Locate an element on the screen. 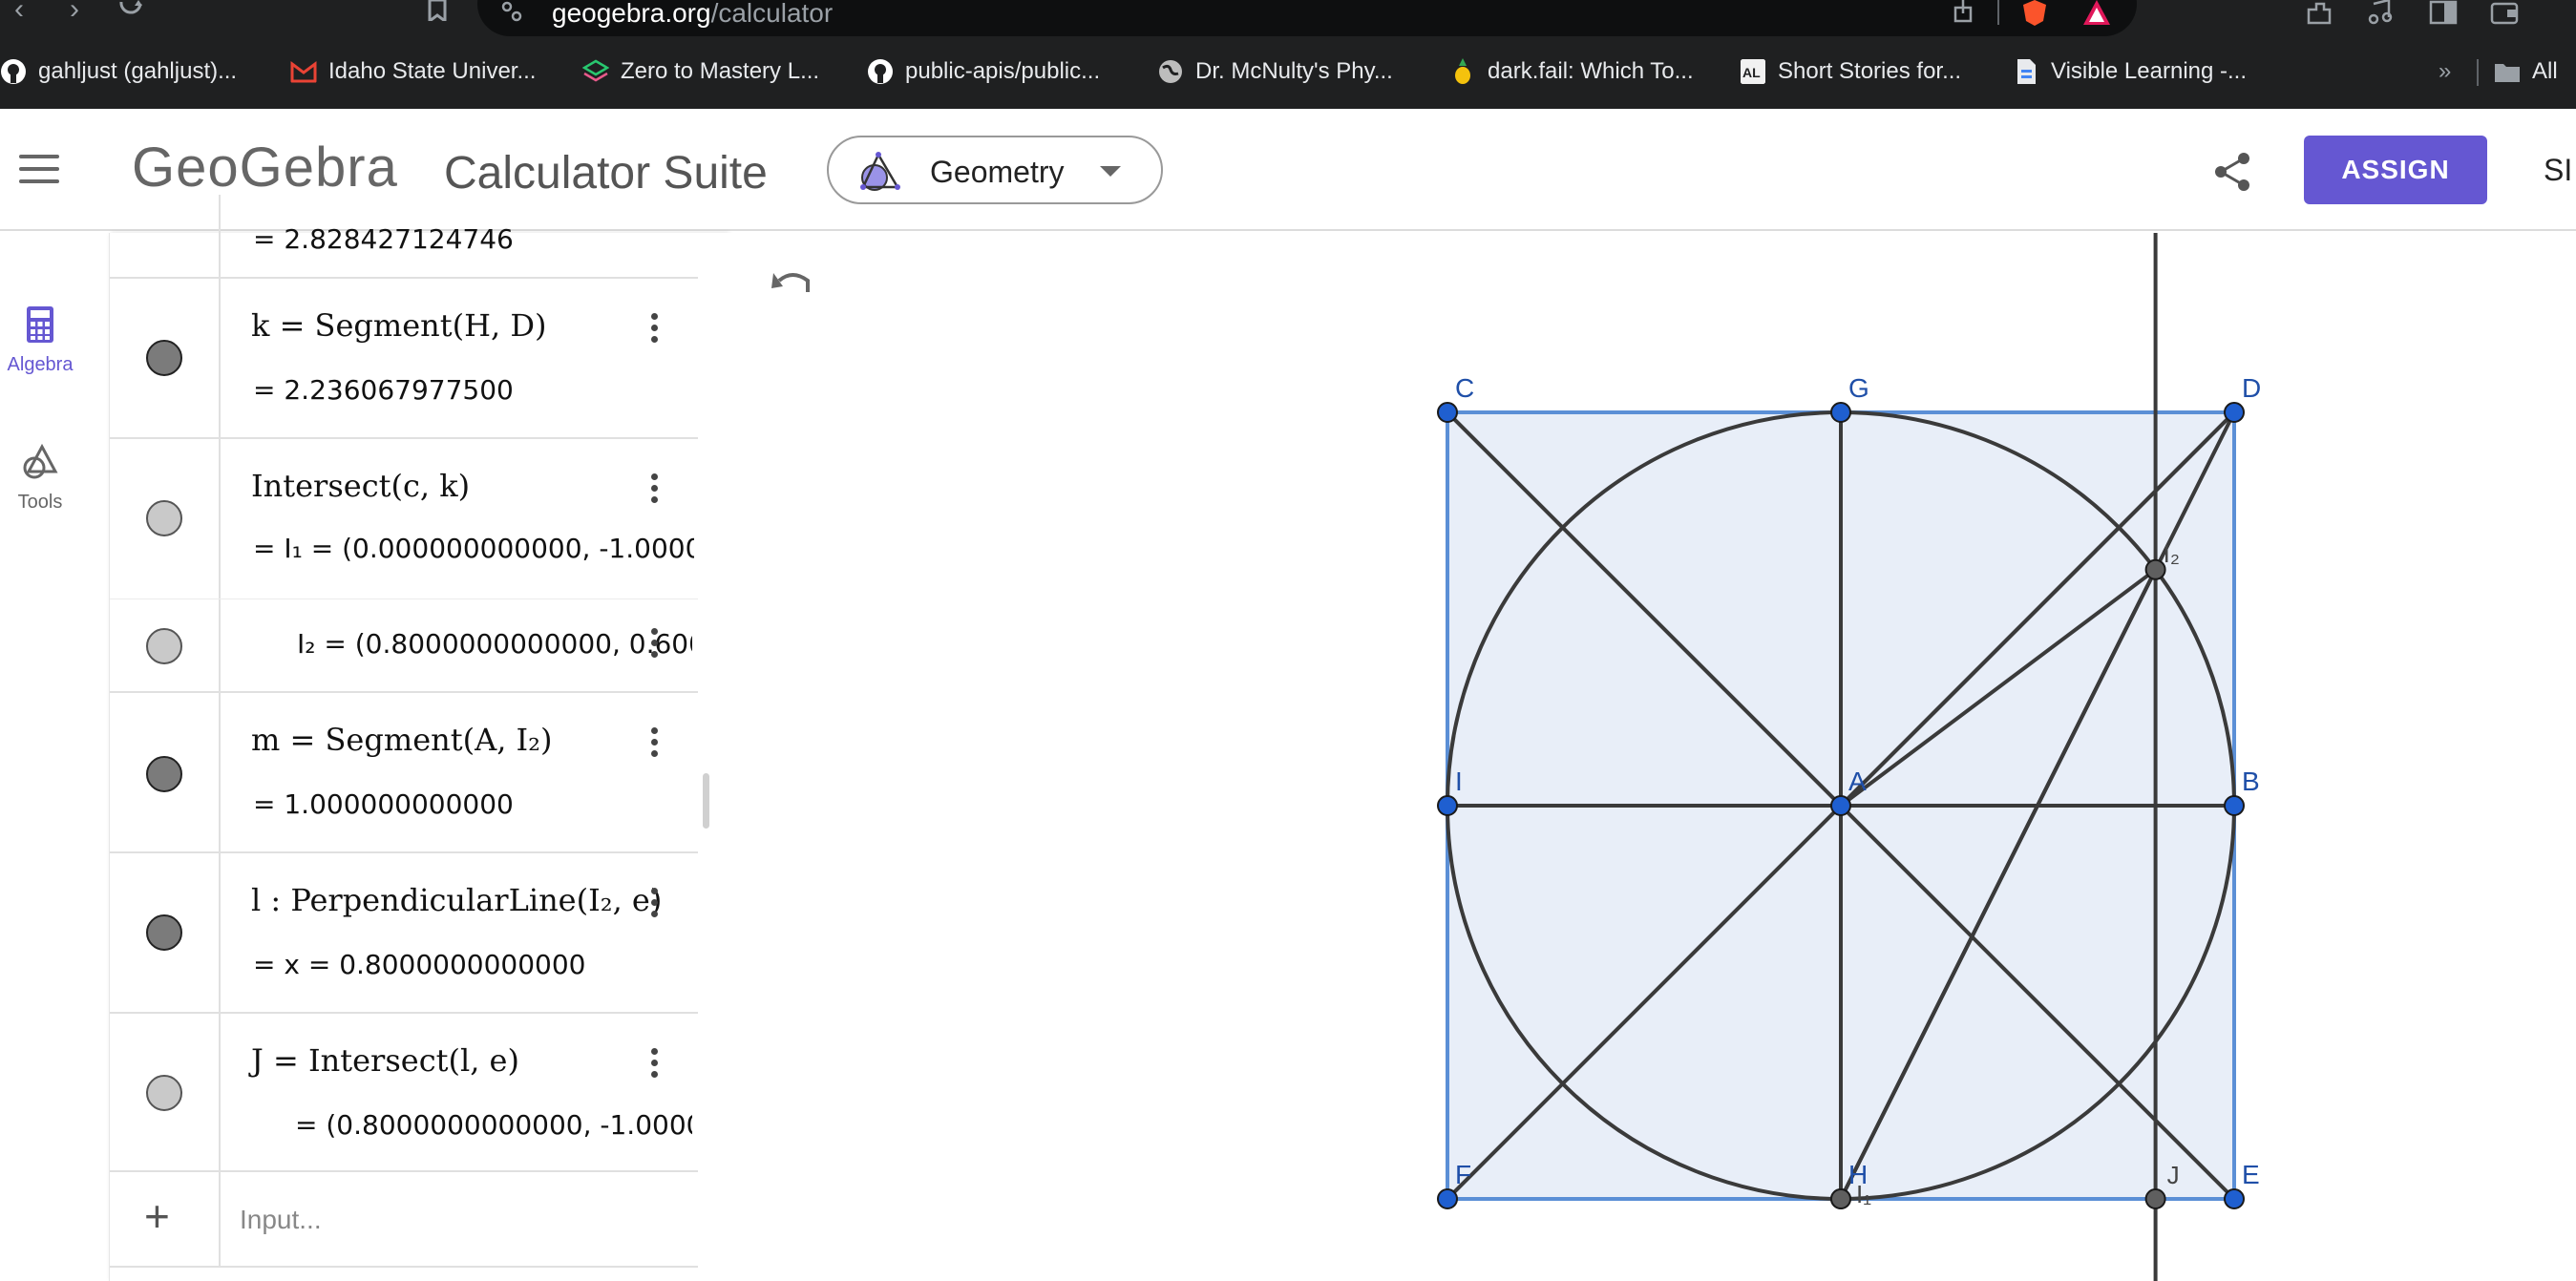  point-A is located at coordinates (1840, 806).